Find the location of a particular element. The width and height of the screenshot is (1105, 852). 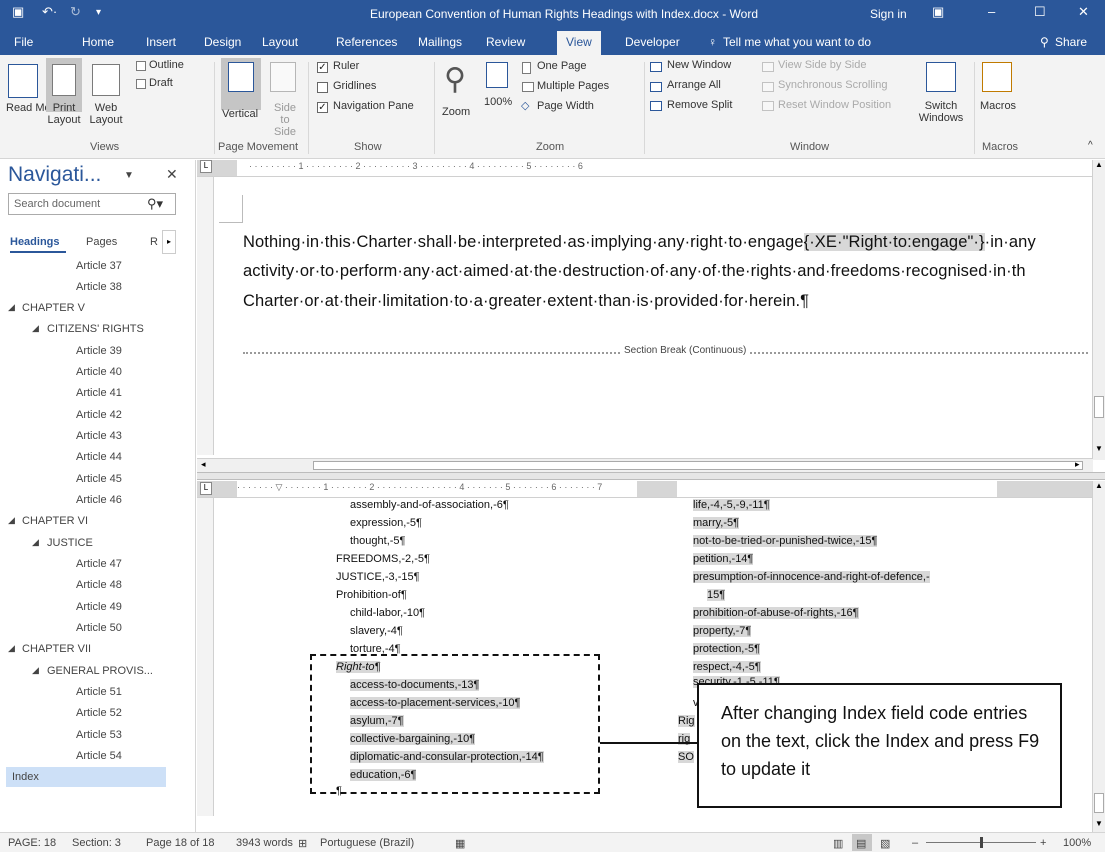

page-width-icon: ◇ is located at coordinates (525, 105).